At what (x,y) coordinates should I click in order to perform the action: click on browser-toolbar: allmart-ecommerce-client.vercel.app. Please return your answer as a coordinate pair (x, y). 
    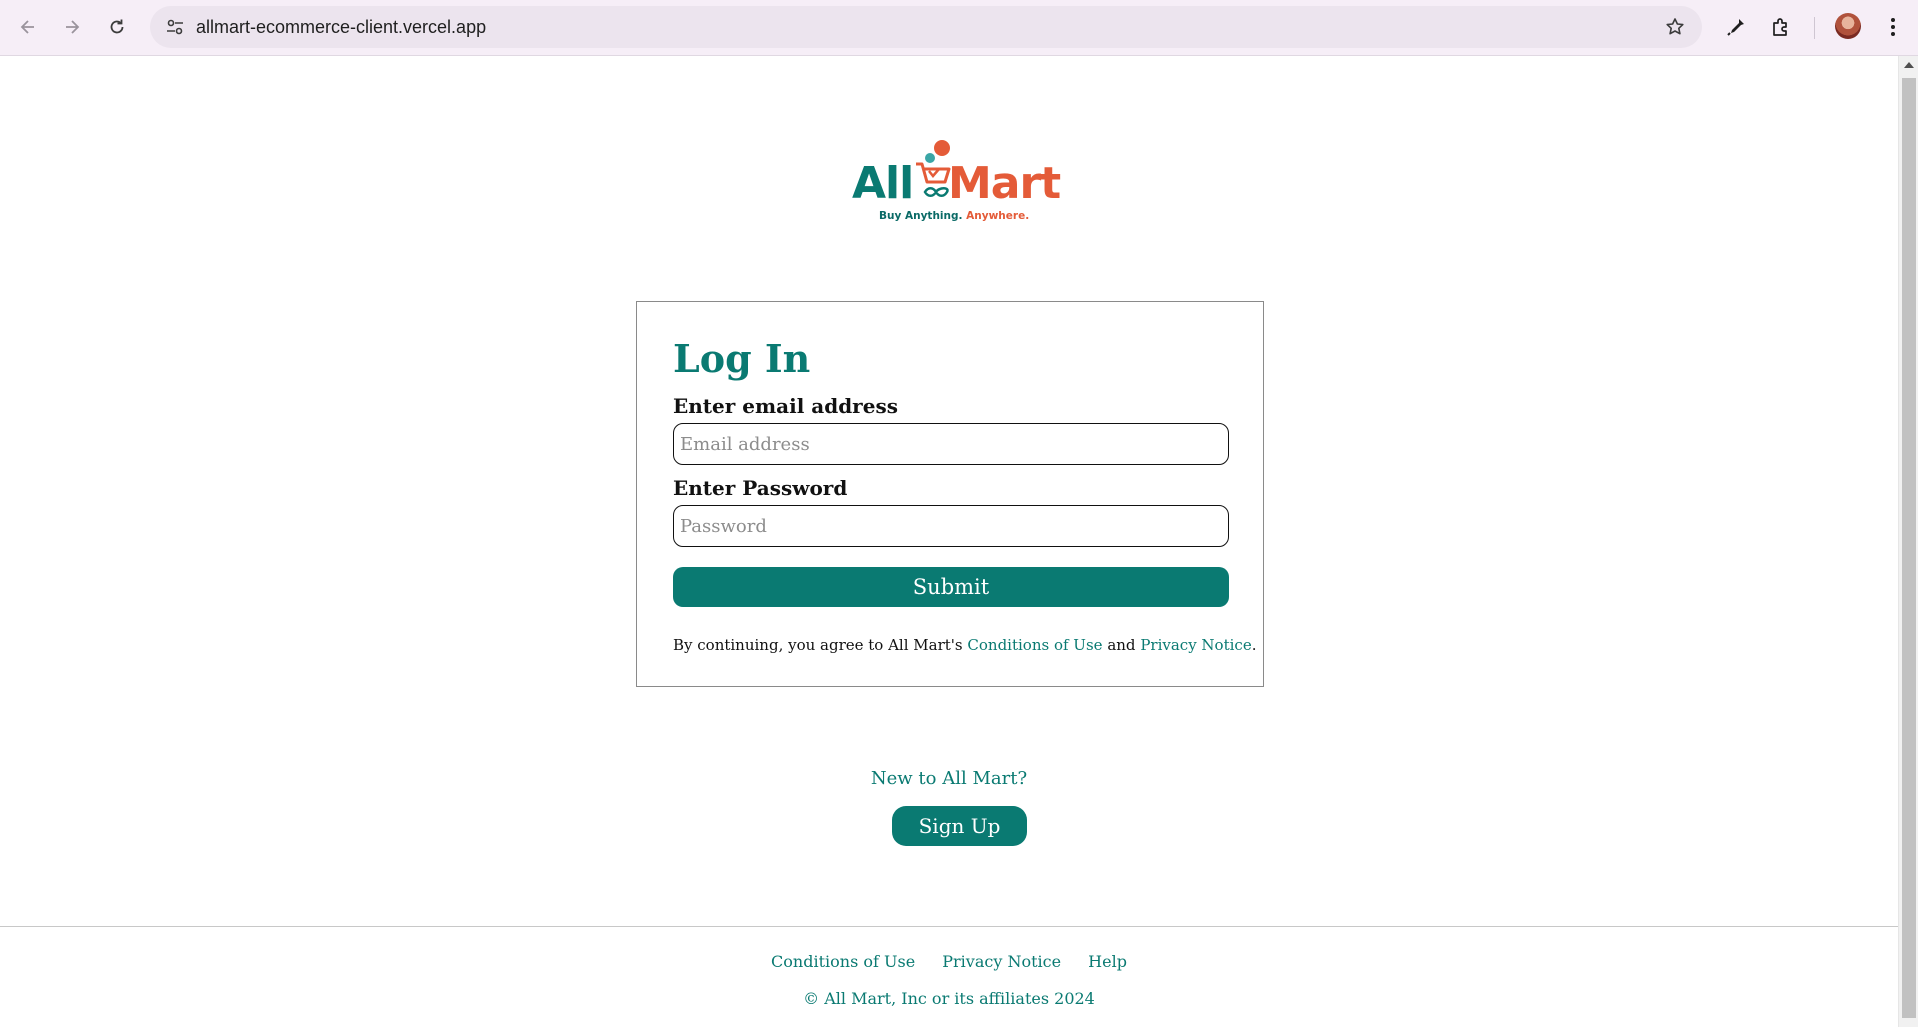
    Looking at the image, I should click on (959, 28).